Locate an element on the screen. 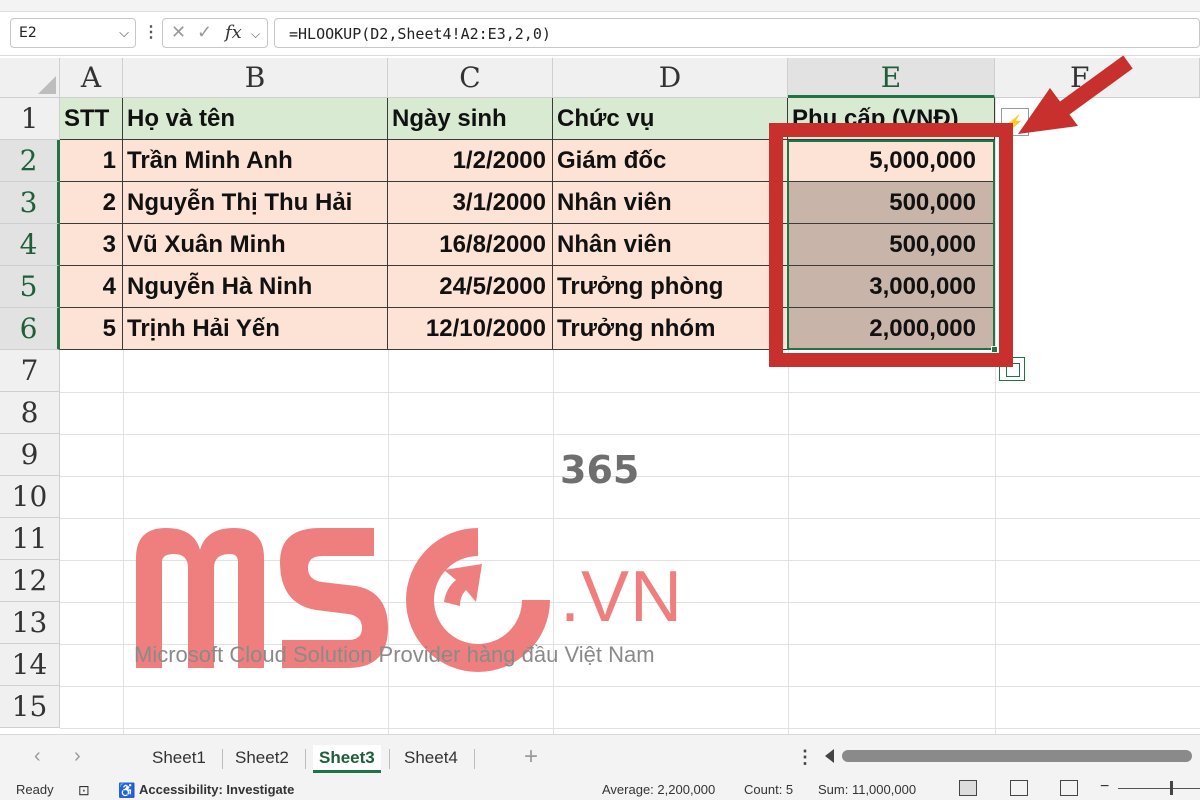 Image resolution: width=1200 pixels, height=800 pixels. page-layout-icon is located at coordinates (1019, 788).